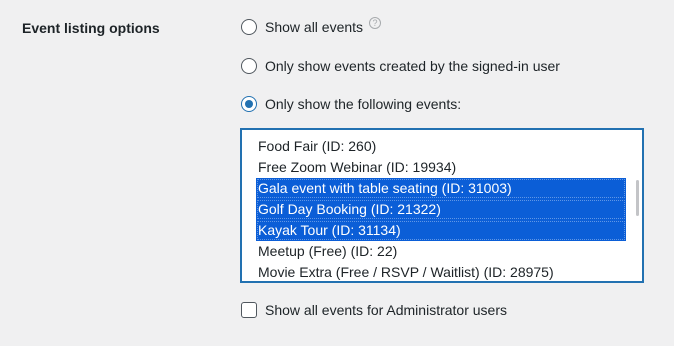 The width and height of the screenshot is (674, 346). Describe the element at coordinates (434, 146) in the screenshot. I see `list-item-food-fair: Food Fair (ID: 260)` at that location.